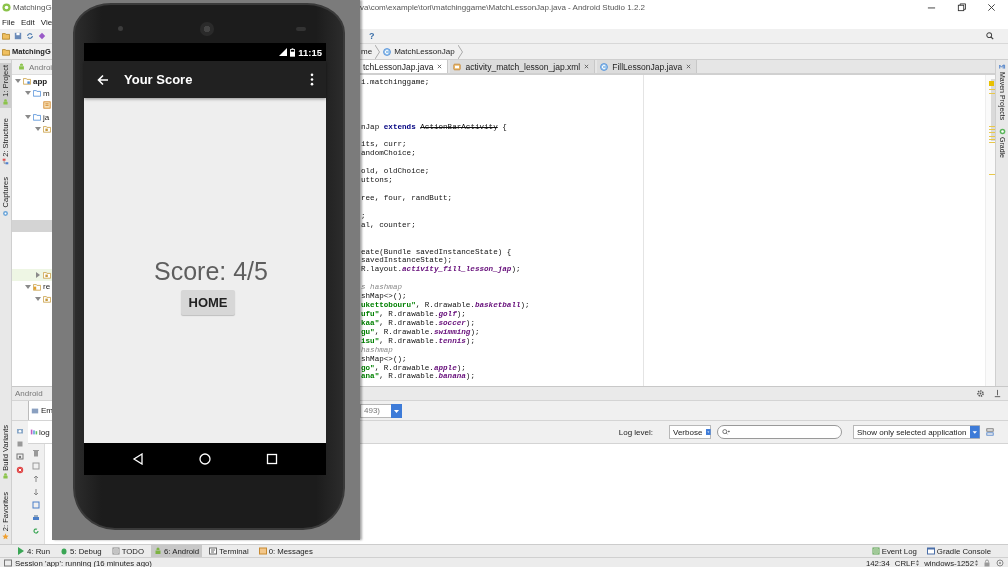  I want to click on module-folder-icon, so click(27, 81).